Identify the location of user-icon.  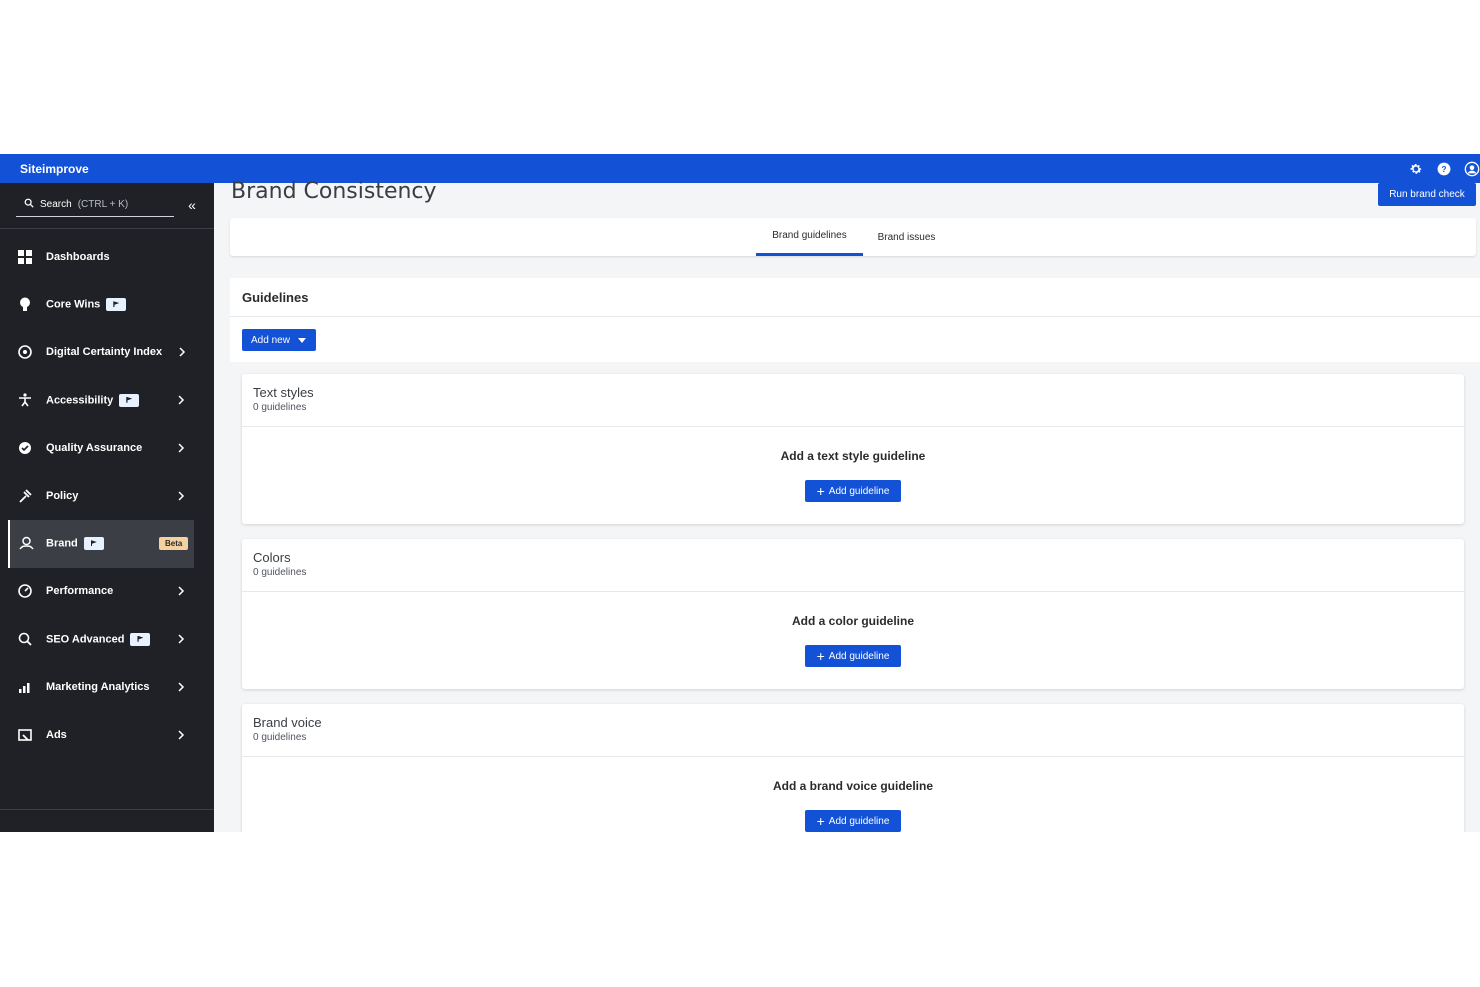
(1472, 169).